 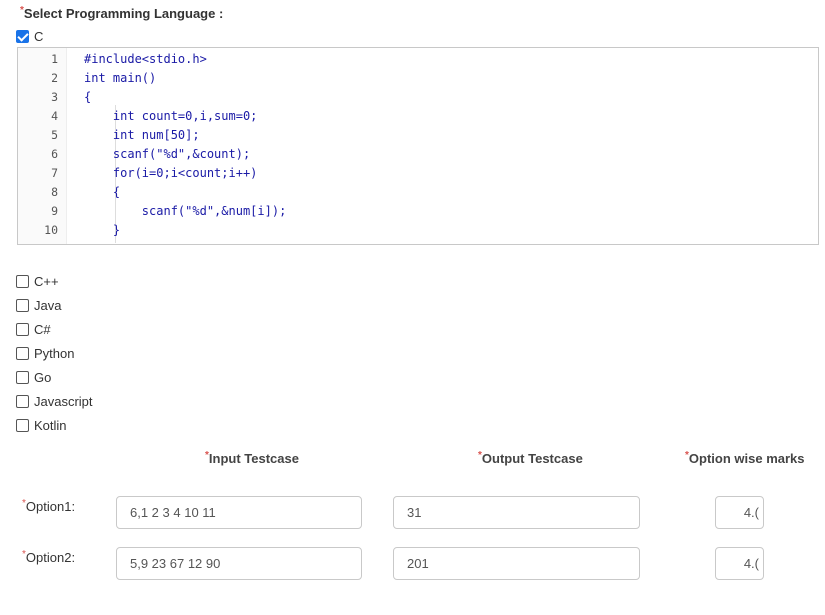 What do you see at coordinates (739, 512) in the screenshot?
I see `option1-marks-field: 4.(` at bounding box center [739, 512].